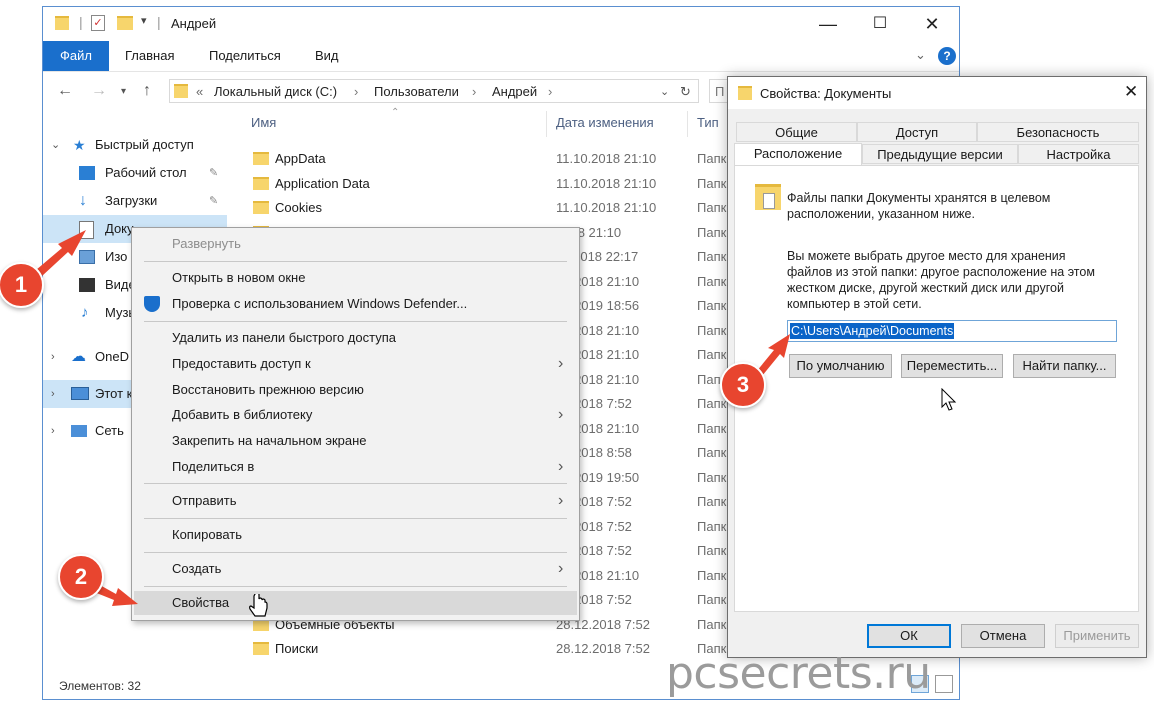 The width and height of the screenshot is (1154, 705). Describe the element at coordinates (81, 577) in the screenshot. I see `callout-badge-2: 2` at that location.